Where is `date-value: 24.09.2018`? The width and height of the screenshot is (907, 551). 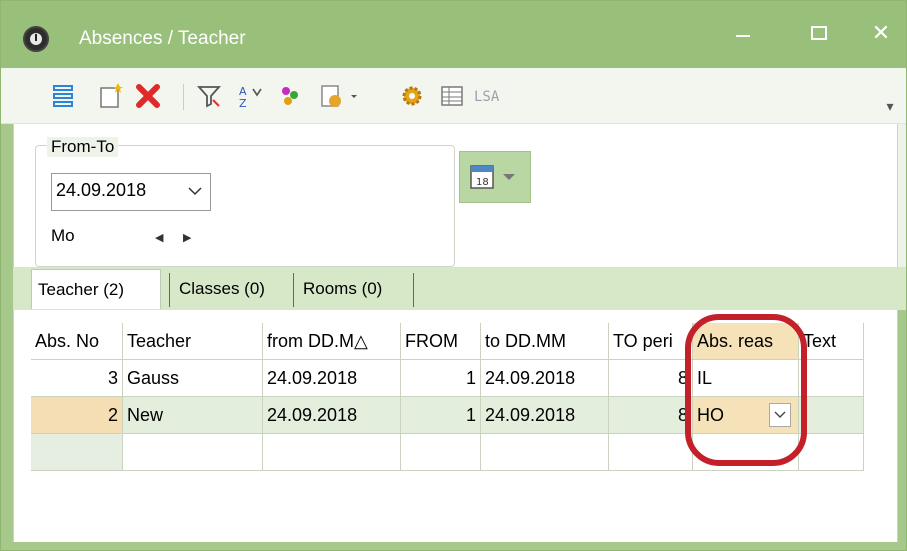 date-value: 24.09.2018 is located at coordinates (101, 190).